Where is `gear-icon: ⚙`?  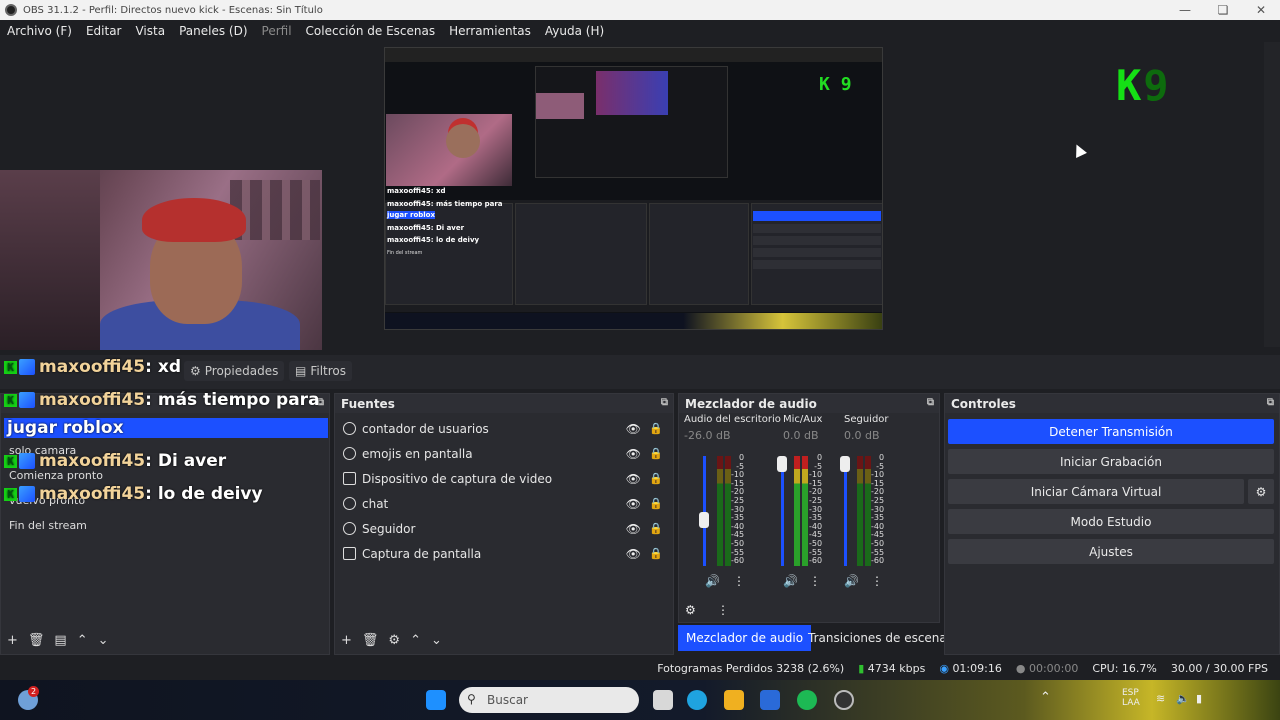 gear-icon: ⚙ is located at coordinates (394, 640).